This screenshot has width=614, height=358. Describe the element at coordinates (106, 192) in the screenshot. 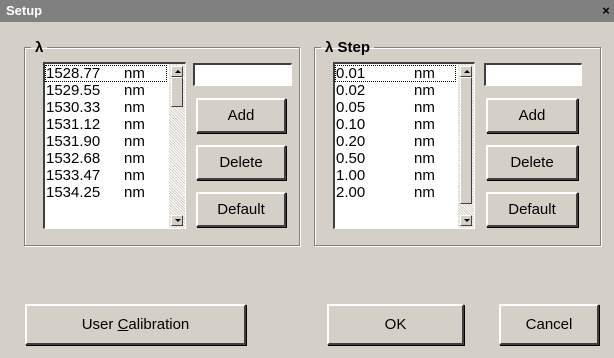

I see `list-item: 1534.25 nm` at that location.